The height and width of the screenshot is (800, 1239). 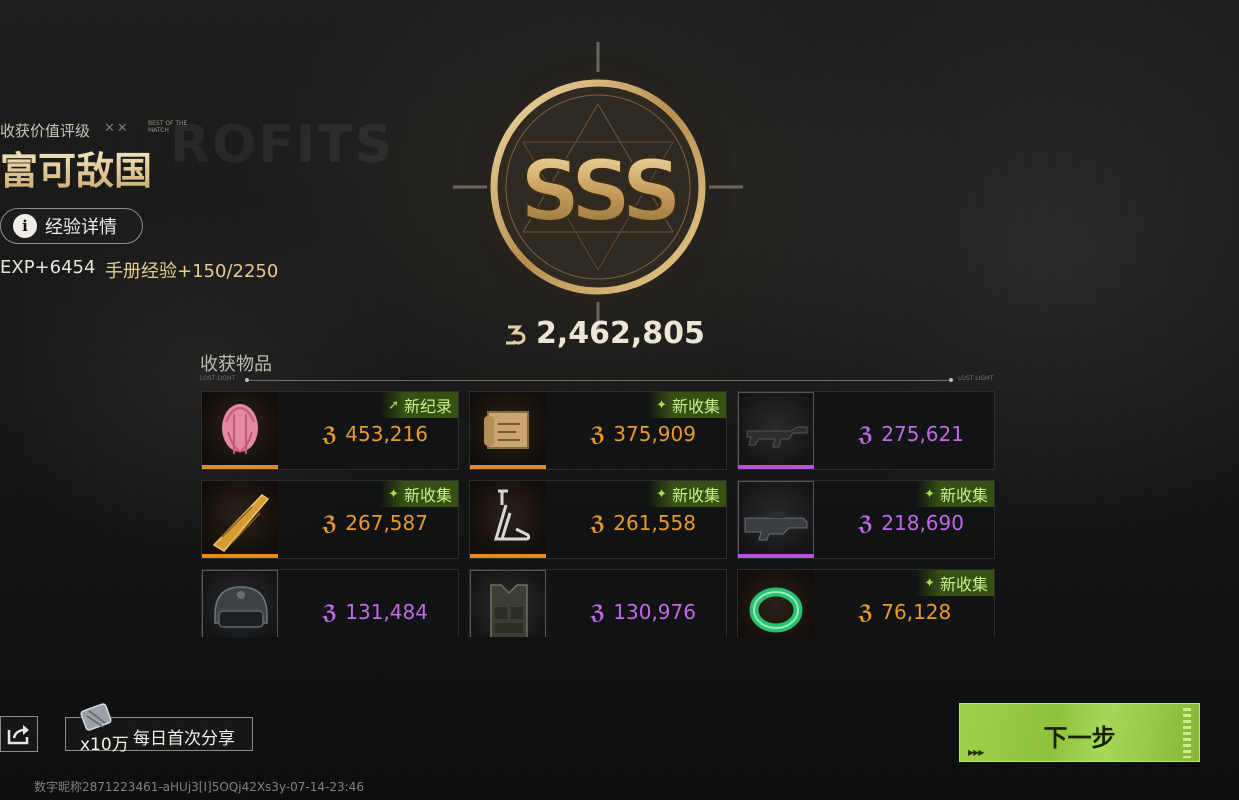 I want to click on item-value: 267,587, so click(x=386, y=523).